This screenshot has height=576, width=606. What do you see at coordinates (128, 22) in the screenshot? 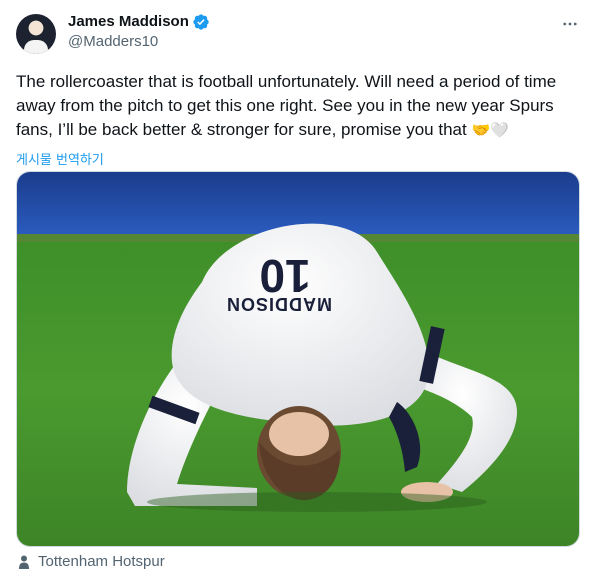
I see `display-name: James Maddison` at bounding box center [128, 22].